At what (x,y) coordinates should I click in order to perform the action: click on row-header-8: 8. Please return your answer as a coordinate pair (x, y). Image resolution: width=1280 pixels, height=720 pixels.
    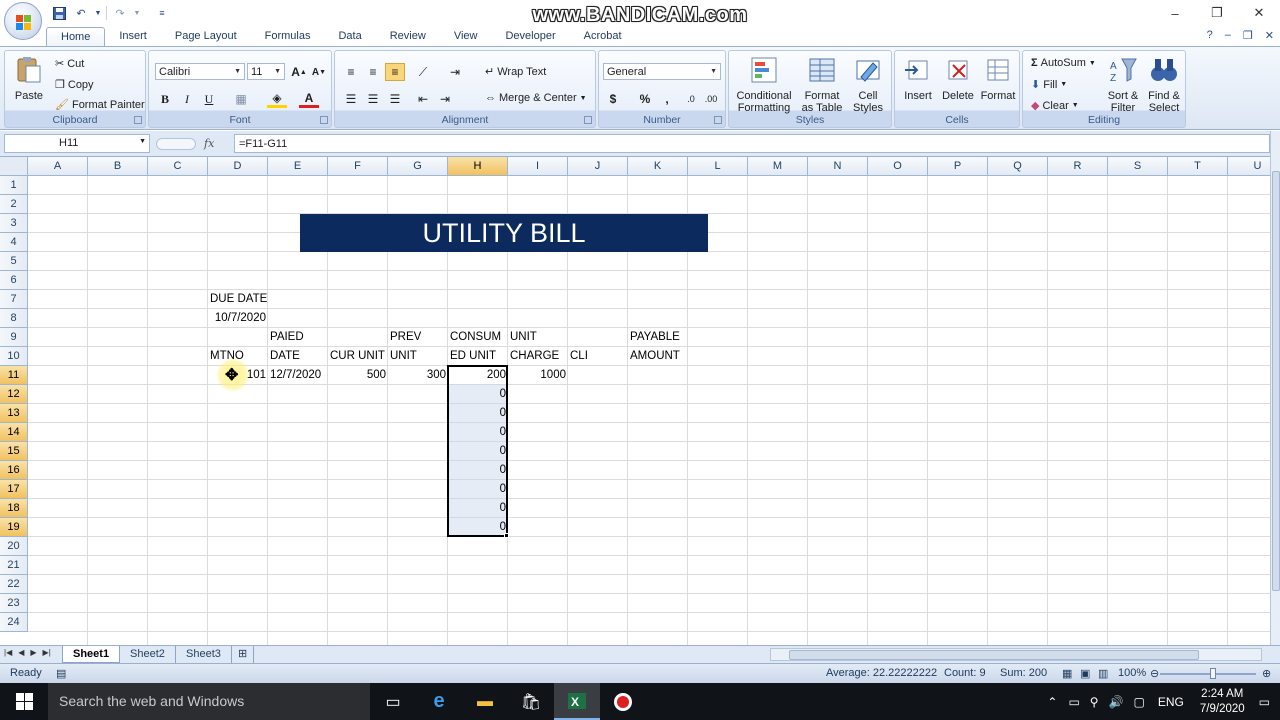
    Looking at the image, I should click on (14, 318).